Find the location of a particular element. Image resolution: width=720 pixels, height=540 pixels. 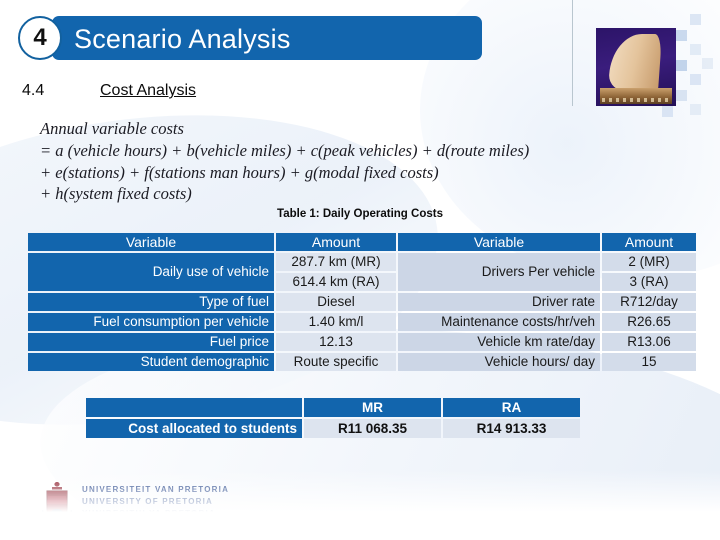

cell-left-value: 287.7 km (MR) is located at coordinates (336, 262).